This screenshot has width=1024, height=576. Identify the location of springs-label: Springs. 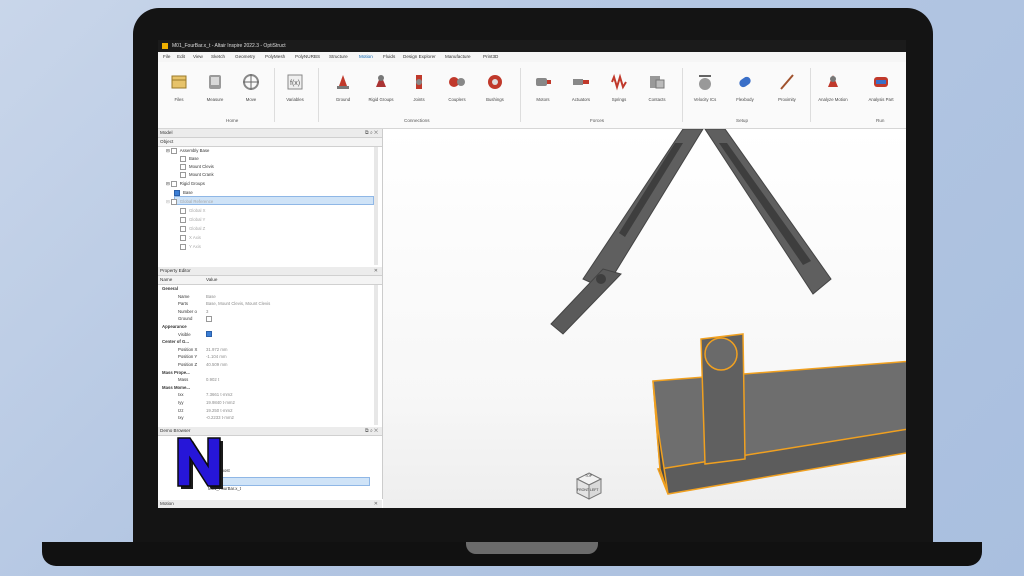
(619, 99).